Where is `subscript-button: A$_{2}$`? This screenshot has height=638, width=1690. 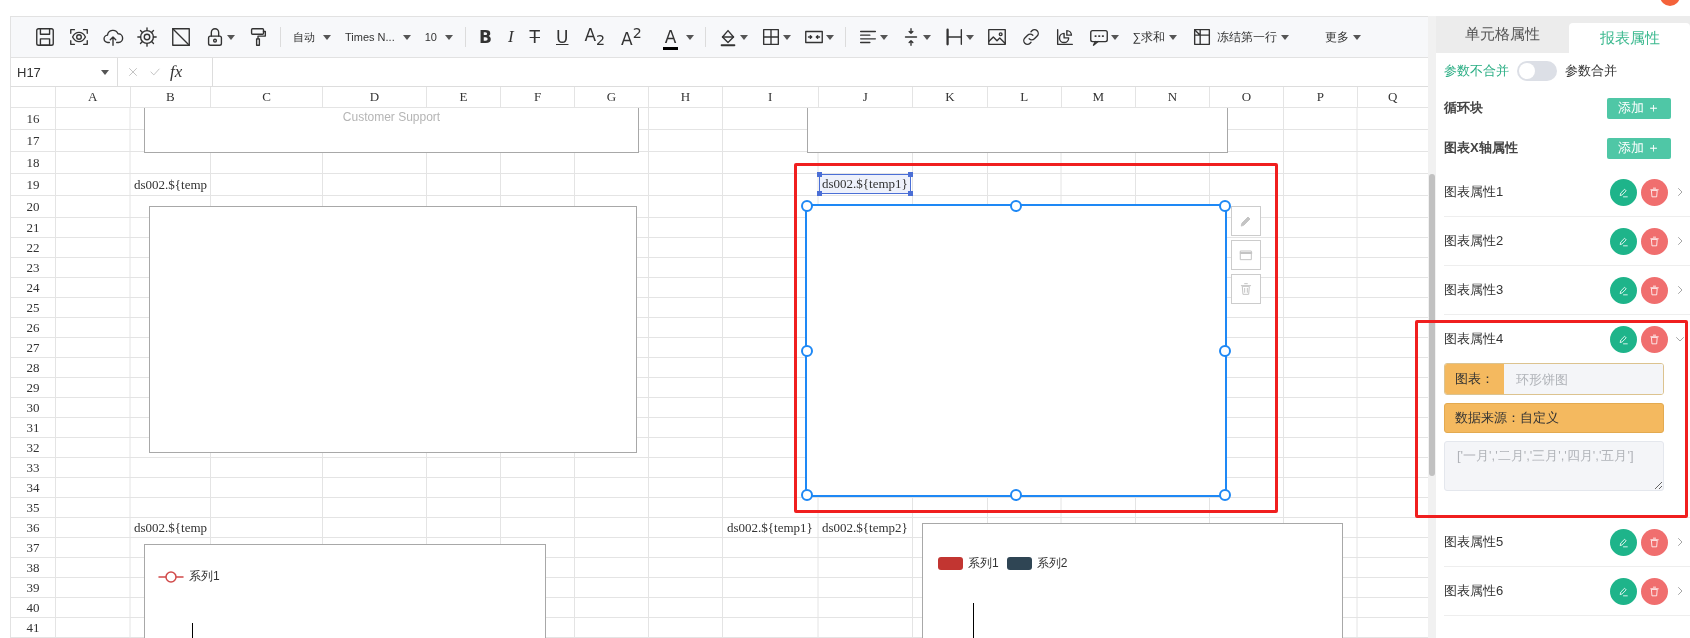
subscript-button: A$_{2}$ is located at coordinates (595, 37).